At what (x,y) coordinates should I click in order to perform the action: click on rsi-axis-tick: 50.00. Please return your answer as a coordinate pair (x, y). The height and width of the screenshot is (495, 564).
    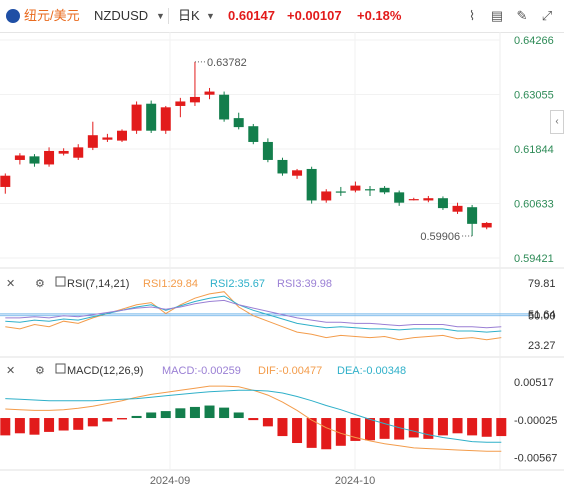
    Looking at the image, I should click on (542, 317).